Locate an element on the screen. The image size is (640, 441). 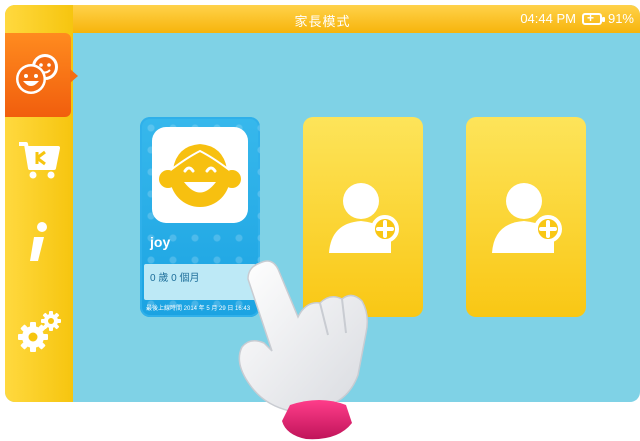
child-age: 0 歲 0 個月 is located at coordinates (175, 278).